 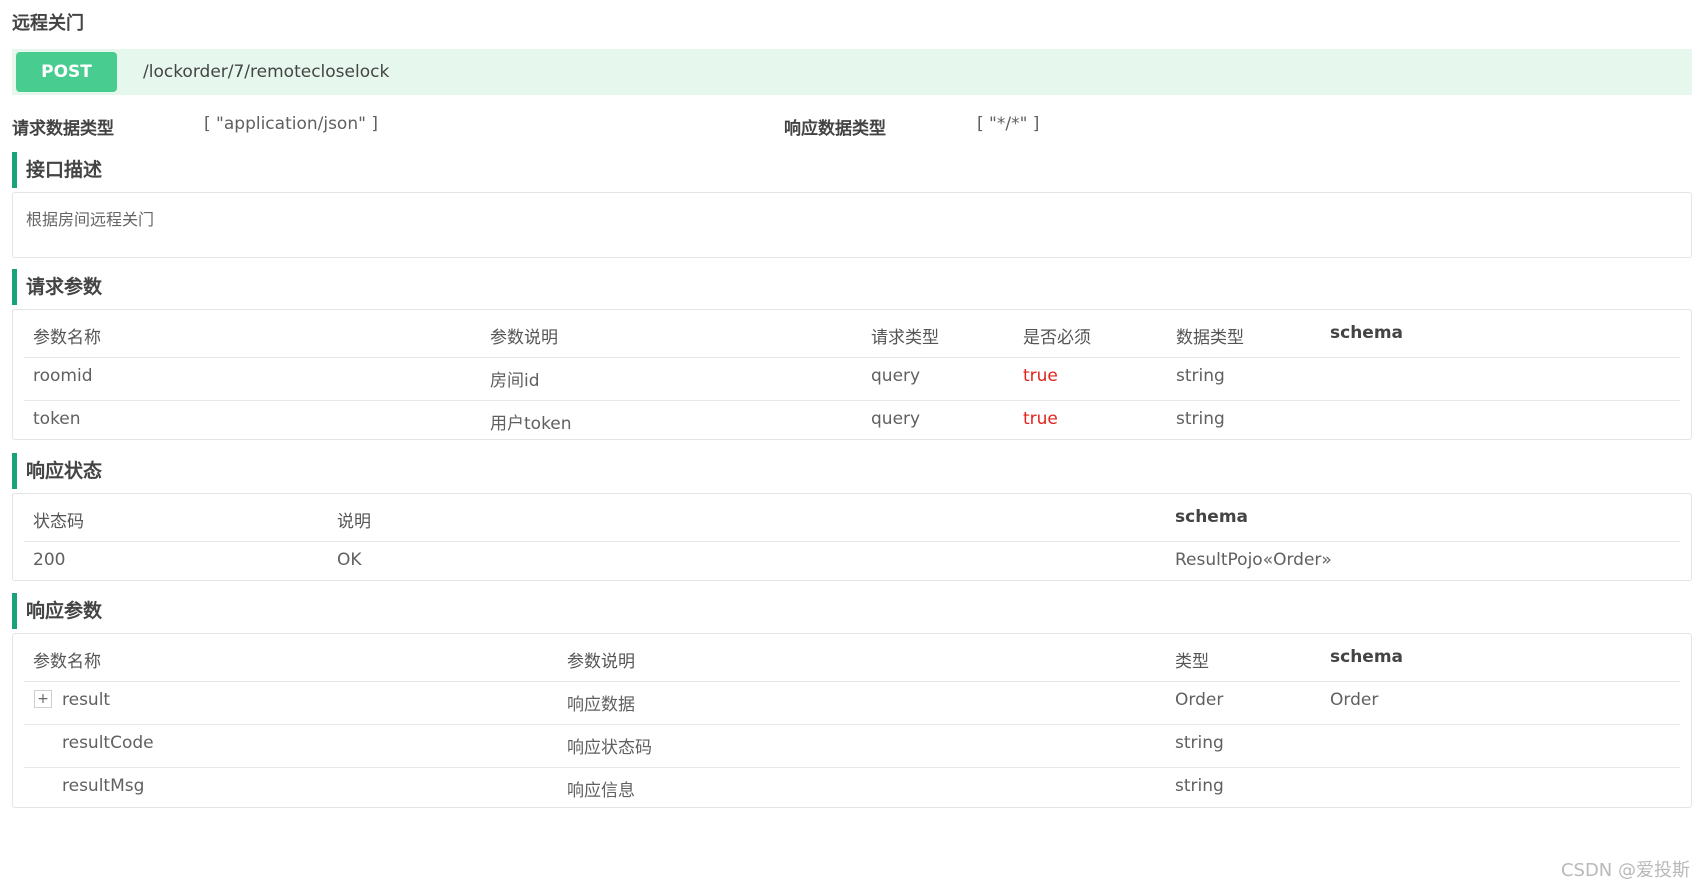 What do you see at coordinates (90, 219) in the screenshot?
I see `description-text: 根据房间远程关门` at bounding box center [90, 219].